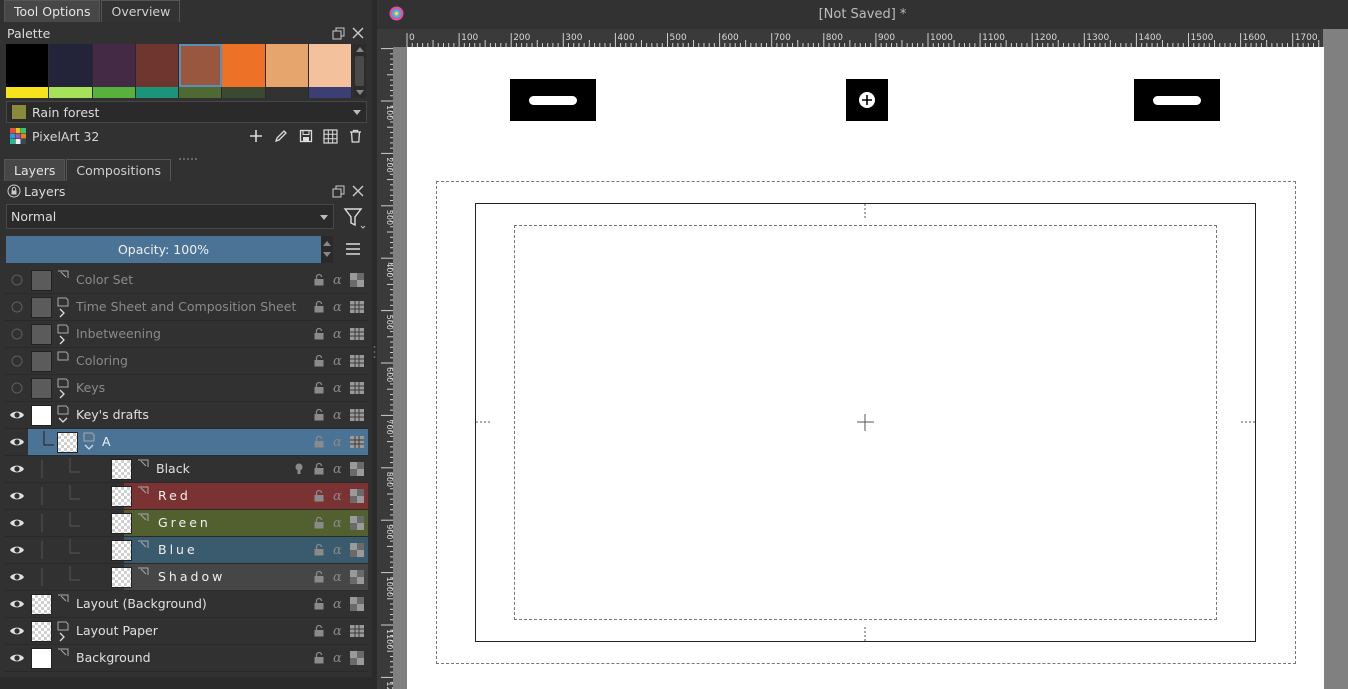  I want to click on layer-row: Shadow α, so click(186, 577).